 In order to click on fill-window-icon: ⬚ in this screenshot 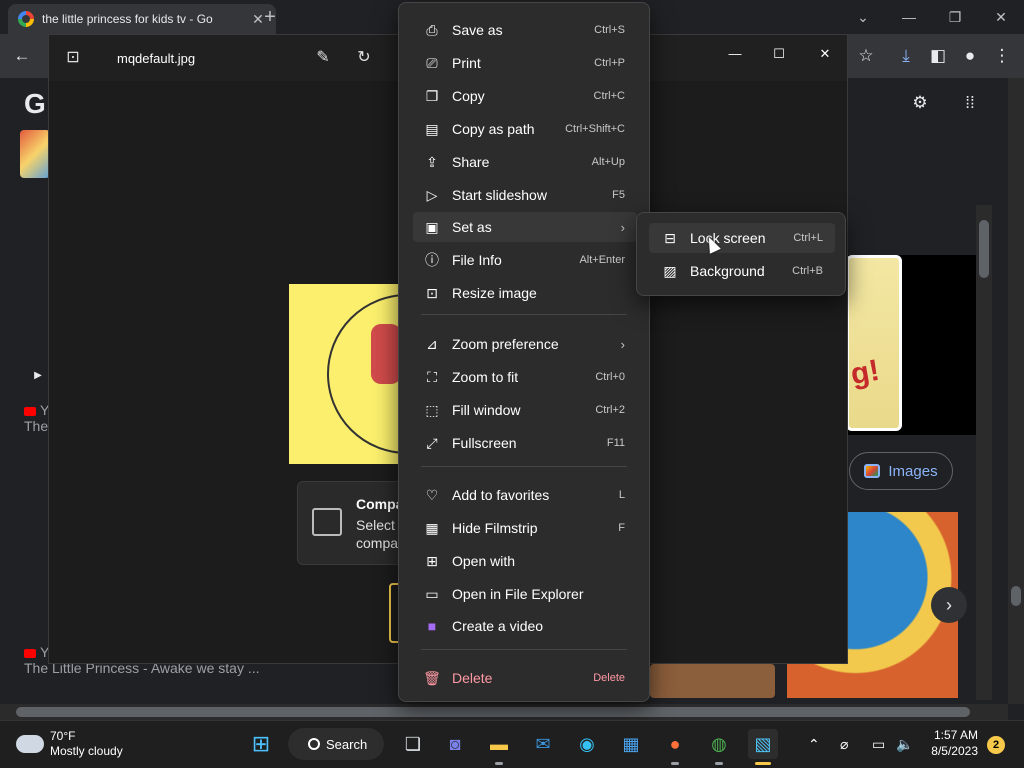, I will do `click(432, 409)`.